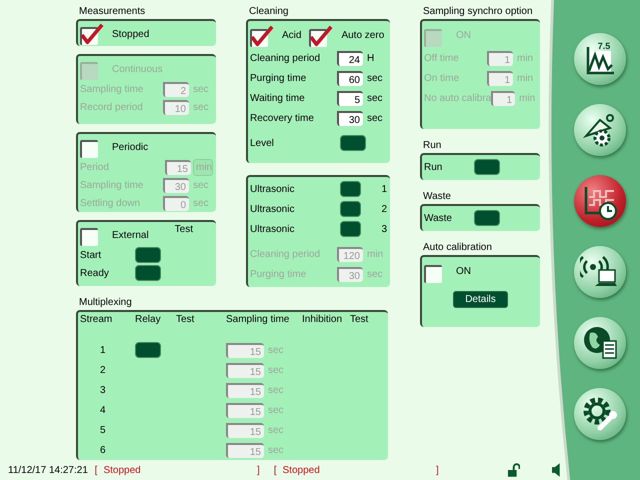 This screenshot has width=640, height=480. What do you see at coordinates (556, 470) in the screenshot?
I see `speaker-icon` at bounding box center [556, 470].